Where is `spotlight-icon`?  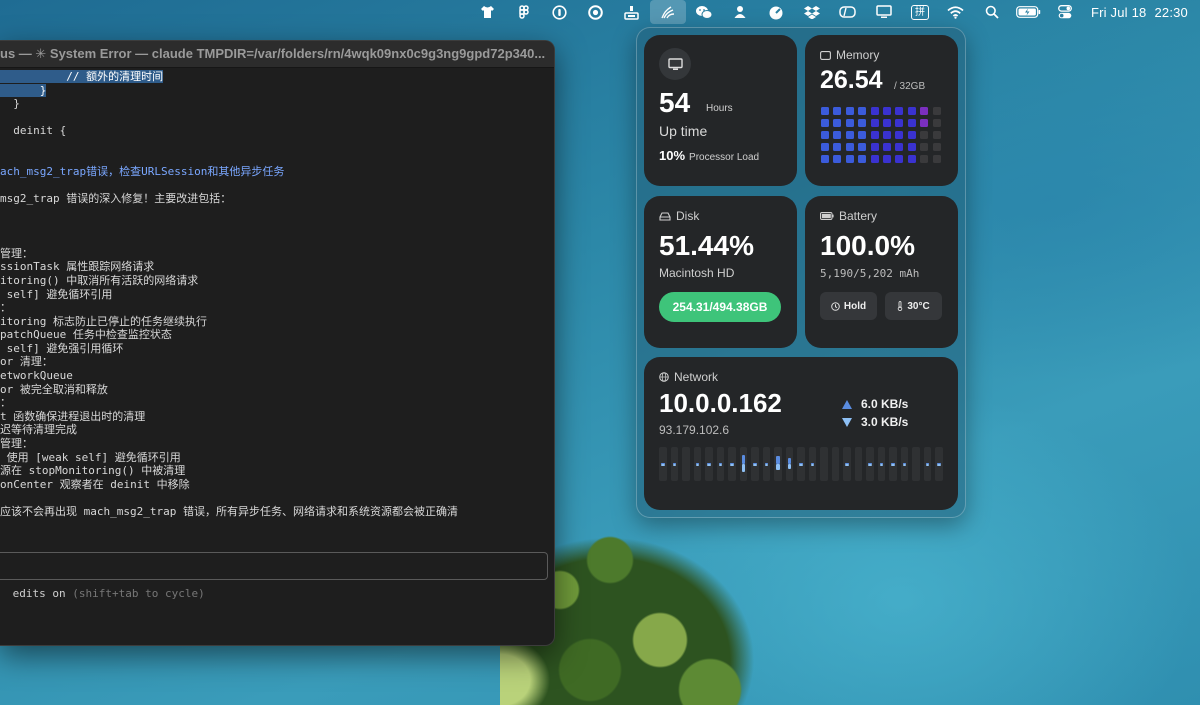
spotlight-icon is located at coordinates (992, 12).